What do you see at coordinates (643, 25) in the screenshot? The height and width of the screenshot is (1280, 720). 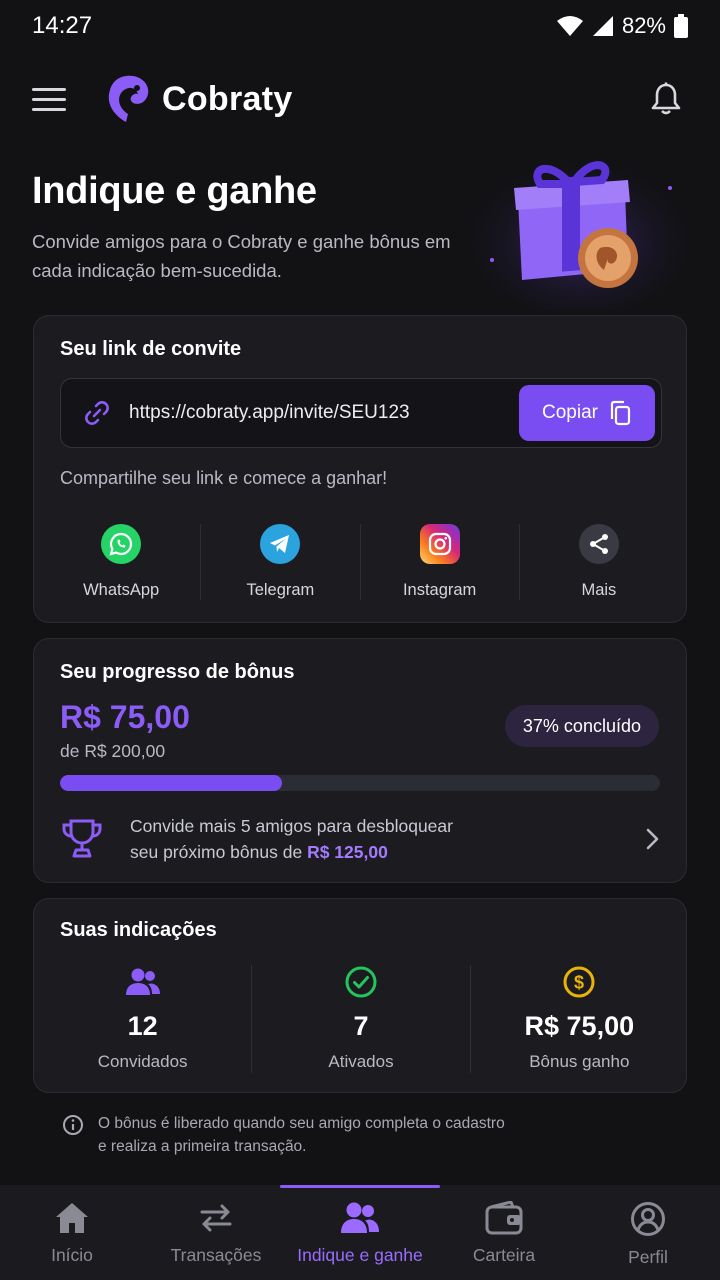 I see `battery-percent: 82%` at bounding box center [643, 25].